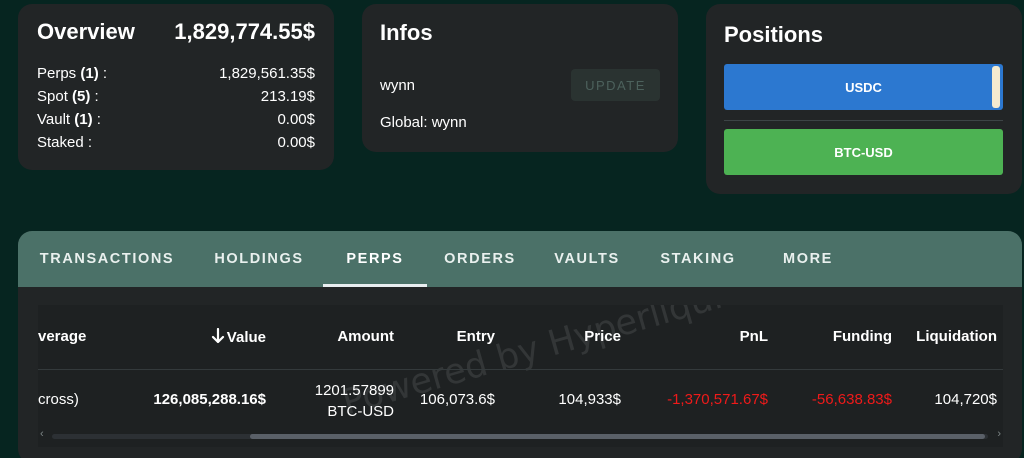 The width and height of the screenshot is (1024, 458). What do you see at coordinates (754, 336) in the screenshot?
I see `column-header-pnl: PnL` at bounding box center [754, 336].